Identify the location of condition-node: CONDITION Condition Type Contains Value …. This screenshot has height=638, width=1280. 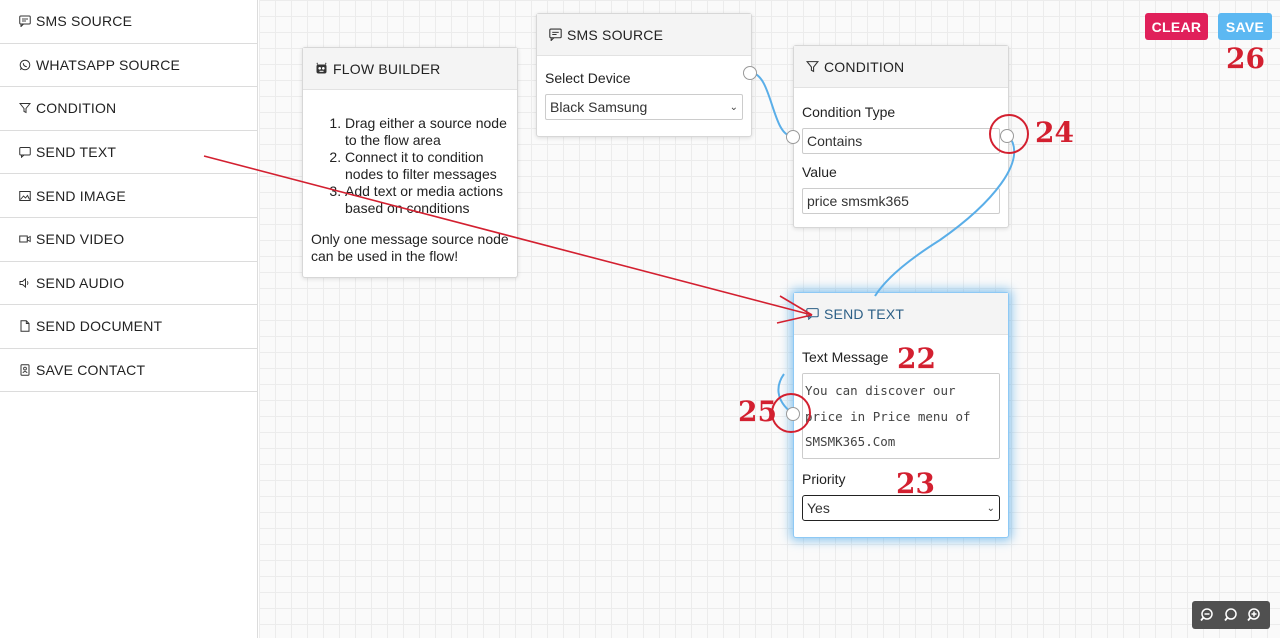
(900, 136).